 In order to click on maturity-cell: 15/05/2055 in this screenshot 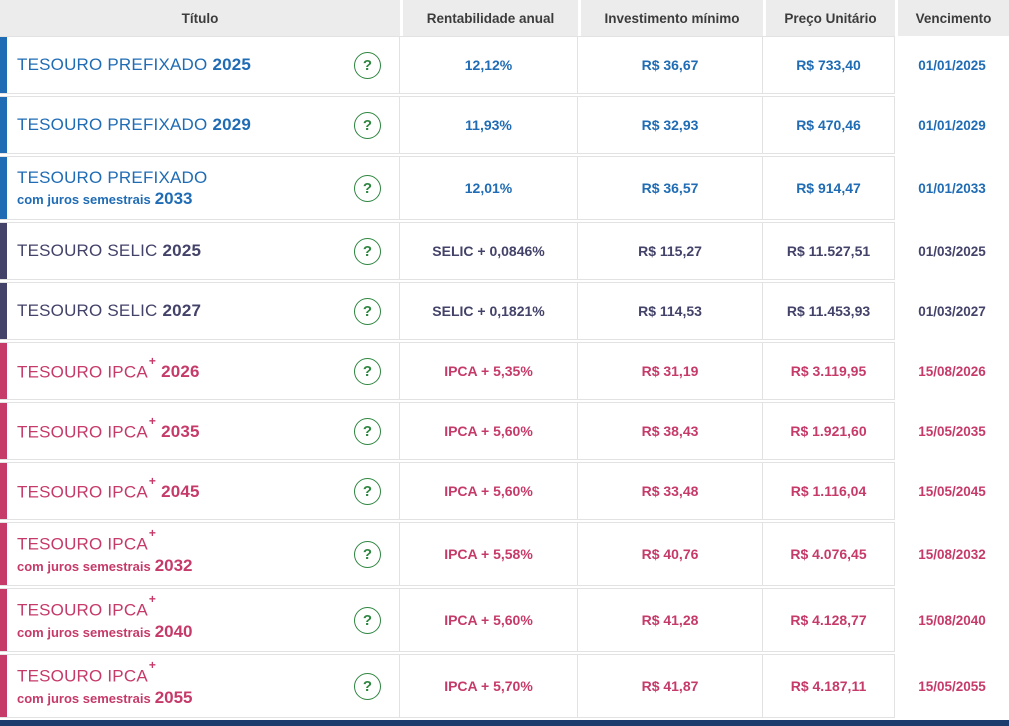, I will do `click(952, 686)`.